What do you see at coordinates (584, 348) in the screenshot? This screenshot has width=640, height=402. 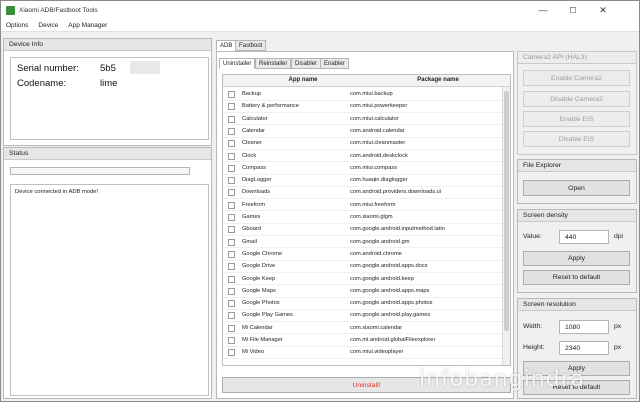 I see `height-input: 2340` at bounding box center [584, 348].